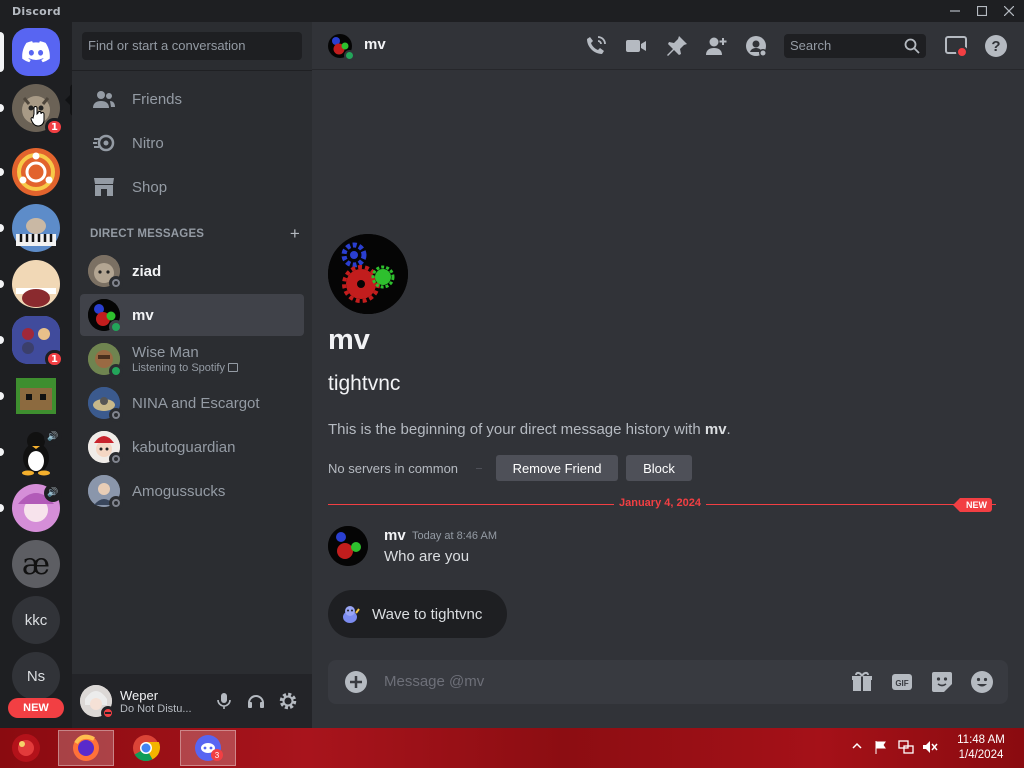 This screenshot has width=1024, height=768. Describe the element at coordinates (104, 143) in the screenshot. I see `nitro-icon` at that location.